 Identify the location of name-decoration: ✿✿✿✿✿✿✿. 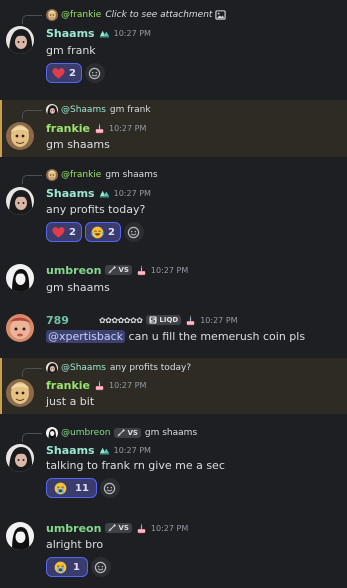
(120, 320).